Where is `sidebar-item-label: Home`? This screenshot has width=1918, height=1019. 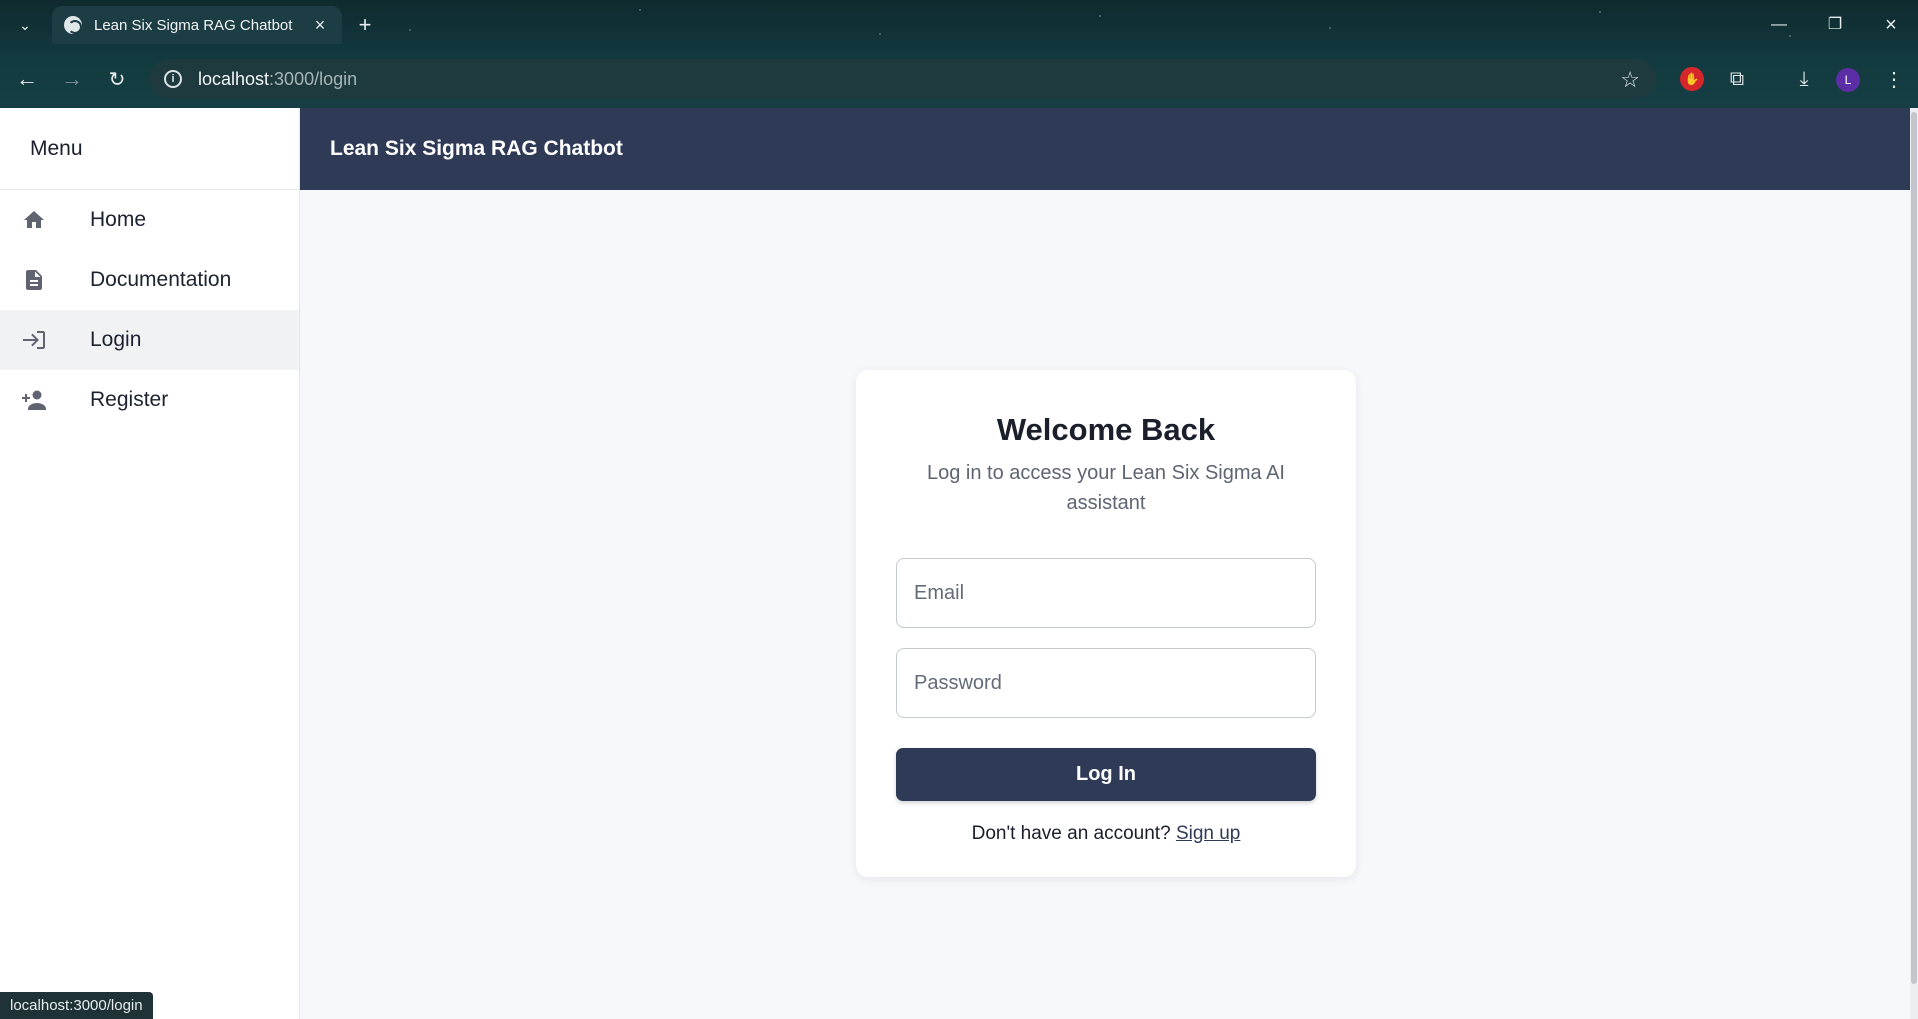 sidebar-item-label: Home is located at coordinates (118, 219).